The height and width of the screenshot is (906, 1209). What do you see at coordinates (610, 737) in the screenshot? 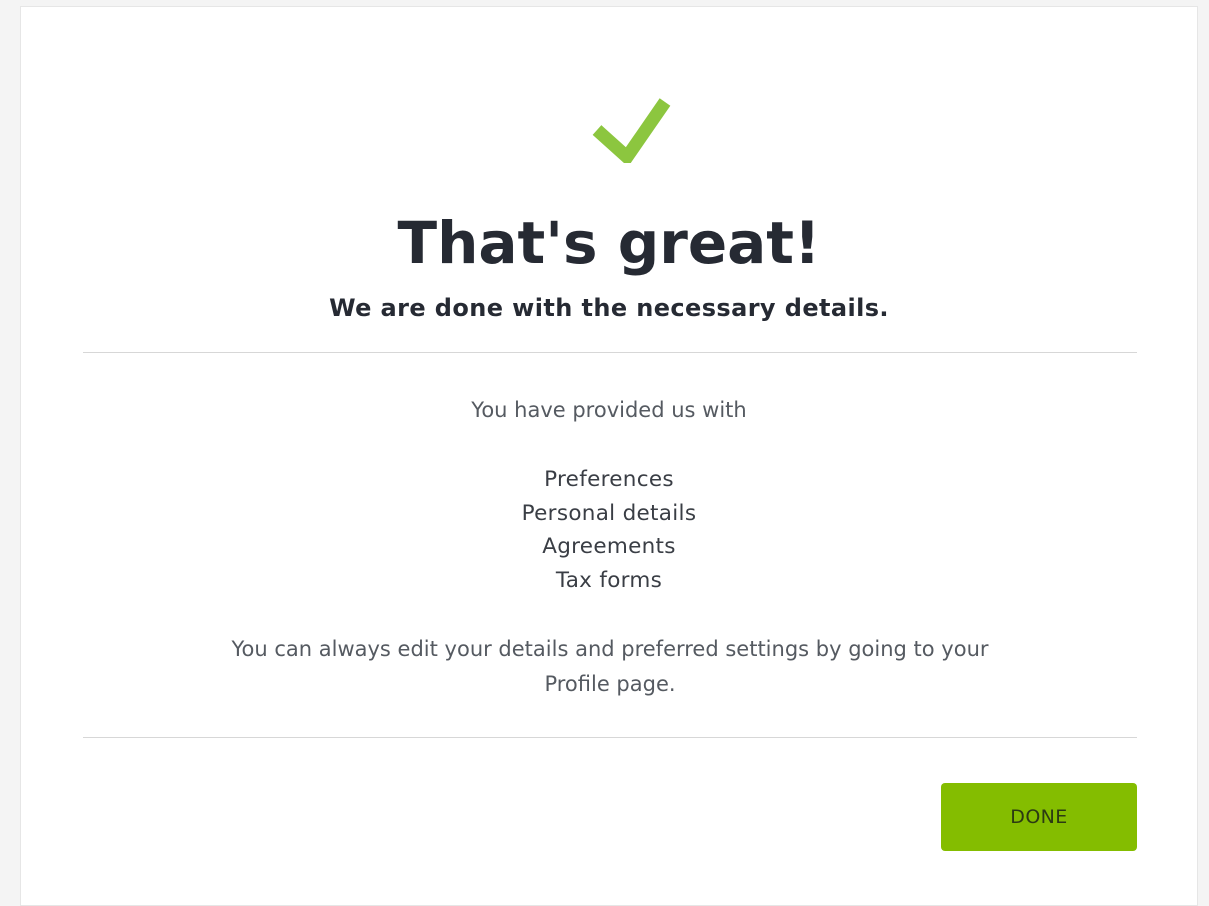
I see `bottom-divider` at bounding box center [610, 737].